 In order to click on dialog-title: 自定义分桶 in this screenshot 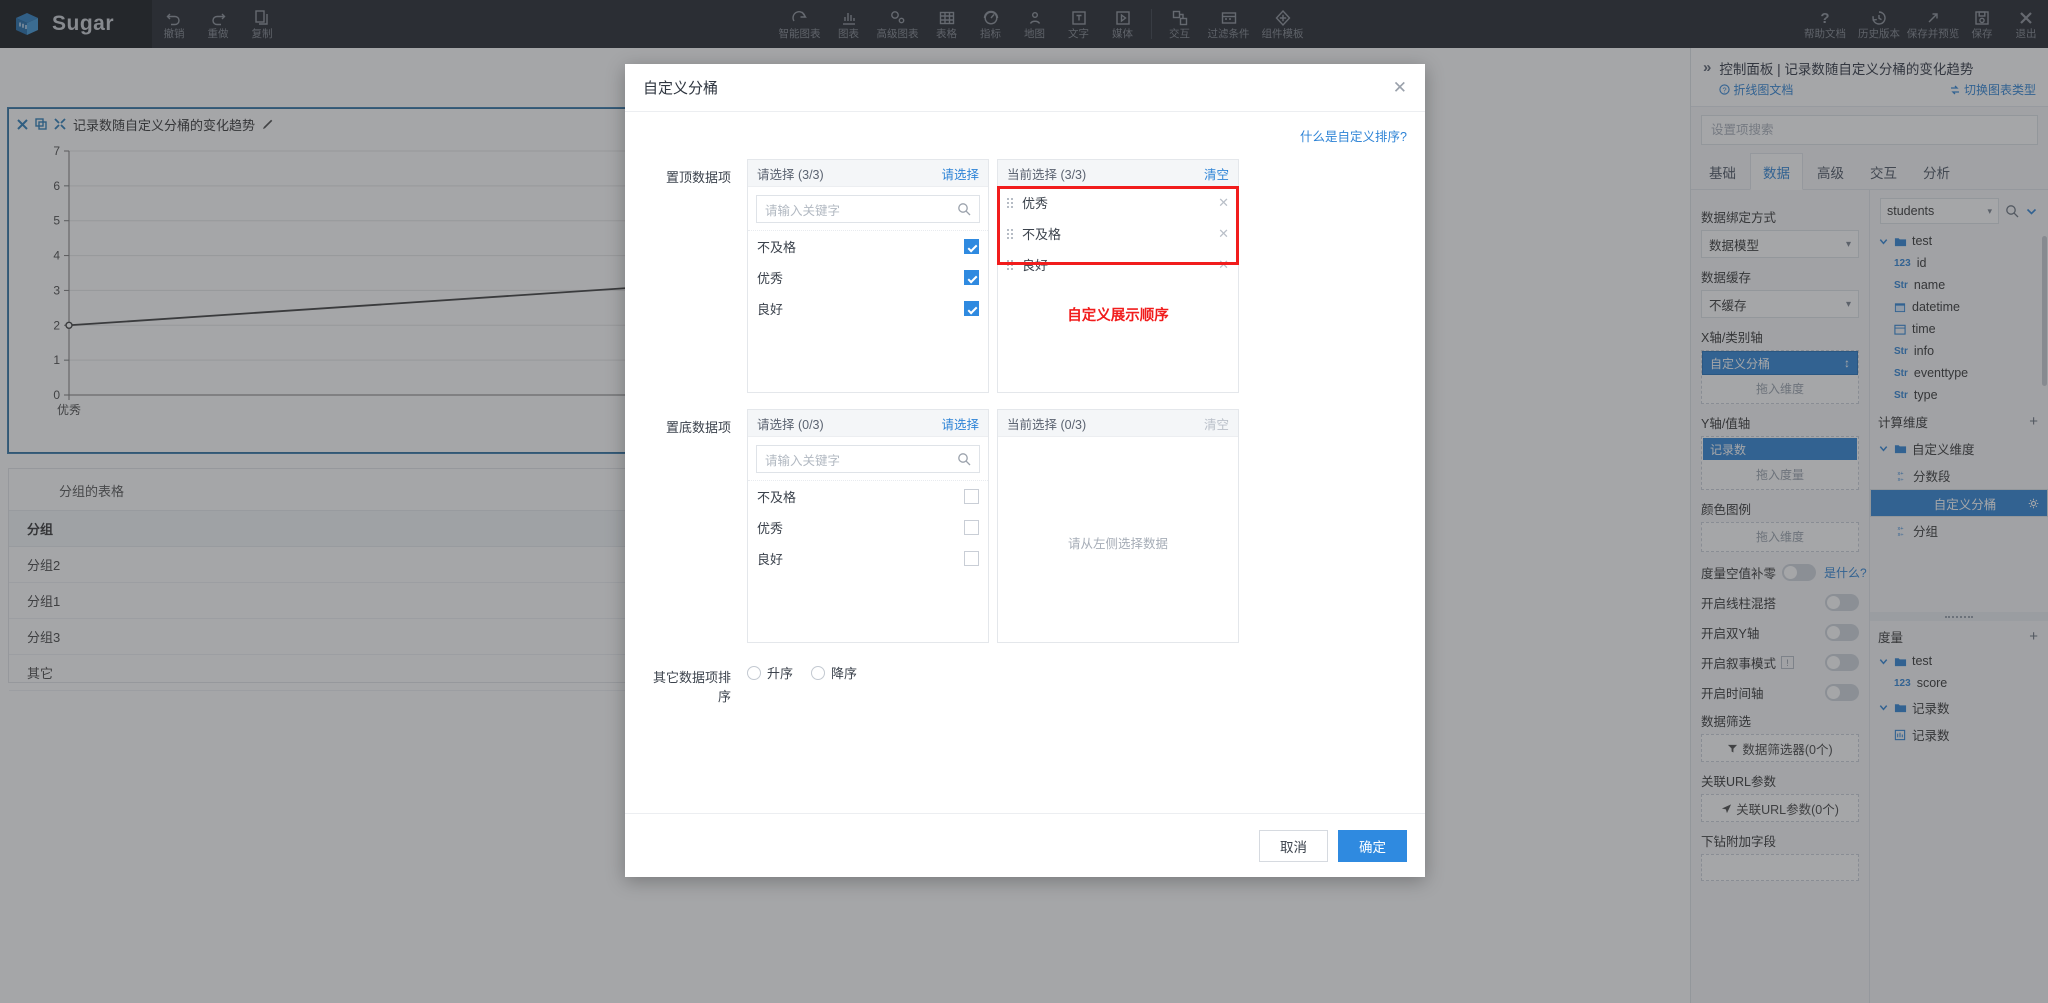, I will do `click(681, 88)`.